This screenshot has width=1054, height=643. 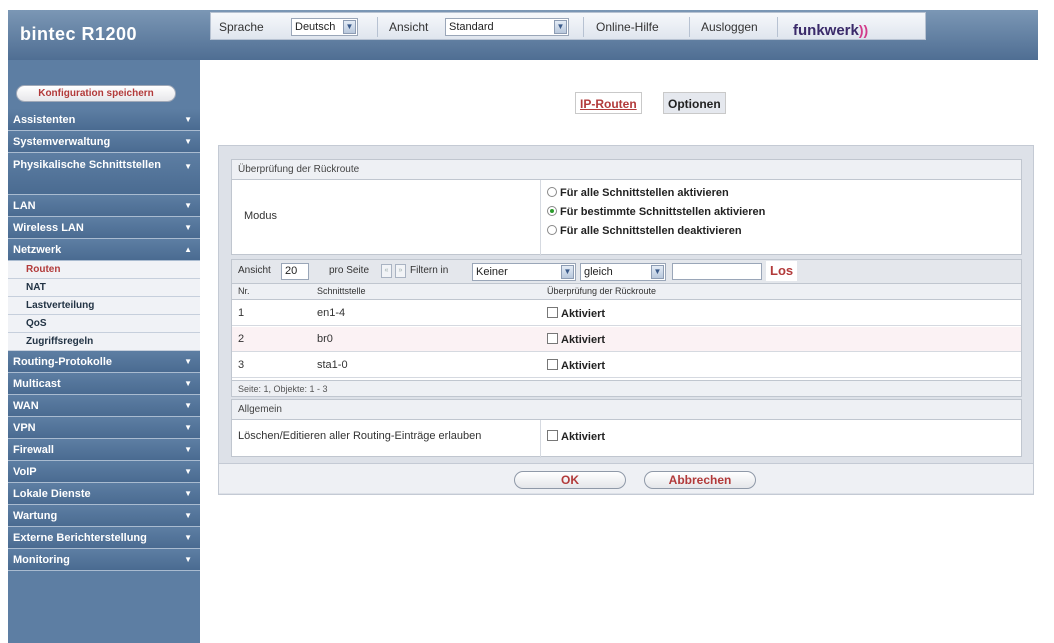 What do you see at coordinates (377, 27) in the screenshot?
I see `toolbar-divider` at bounding box center [377, 27].